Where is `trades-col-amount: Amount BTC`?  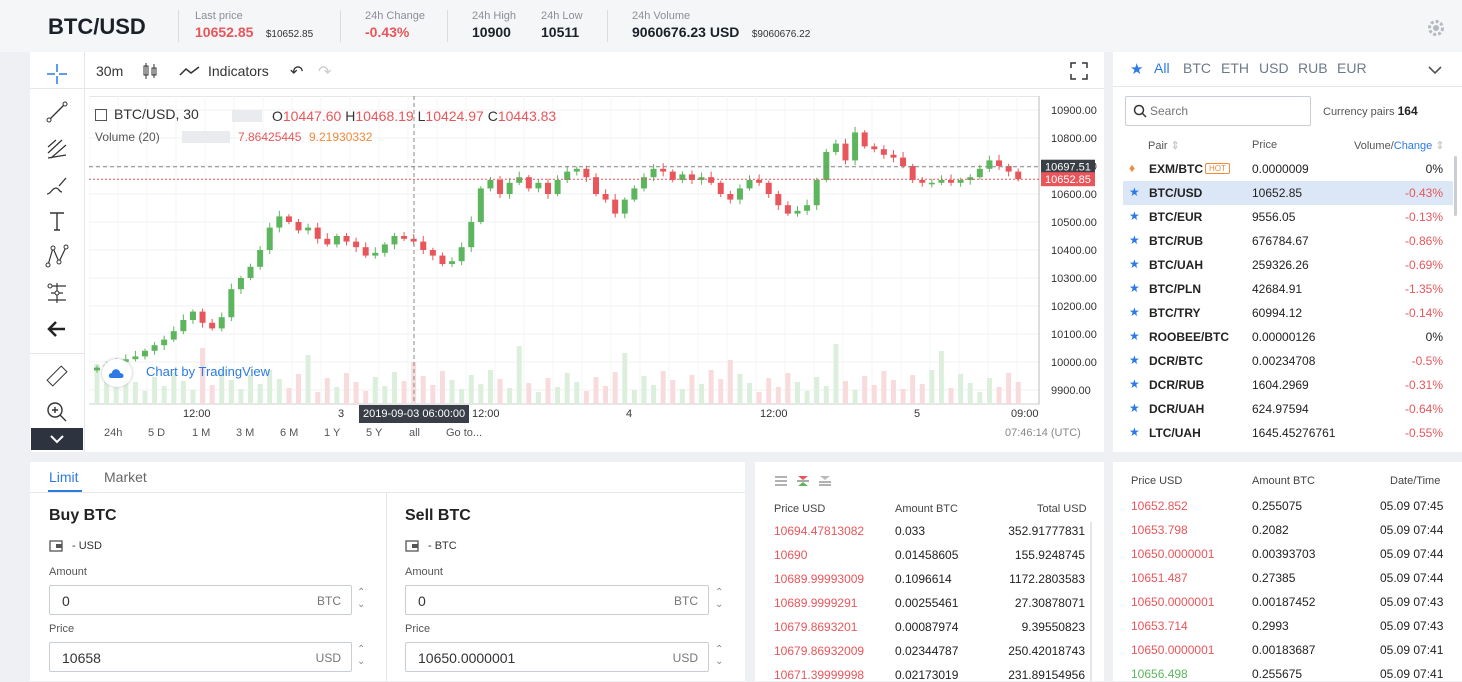 trades-col-amount: Amount BTC is located at coordinates (1283, 481).